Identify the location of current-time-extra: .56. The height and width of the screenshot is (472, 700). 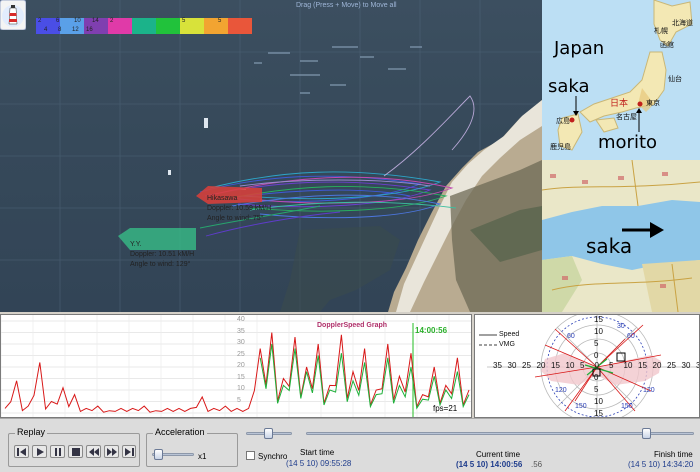
(537, 464).